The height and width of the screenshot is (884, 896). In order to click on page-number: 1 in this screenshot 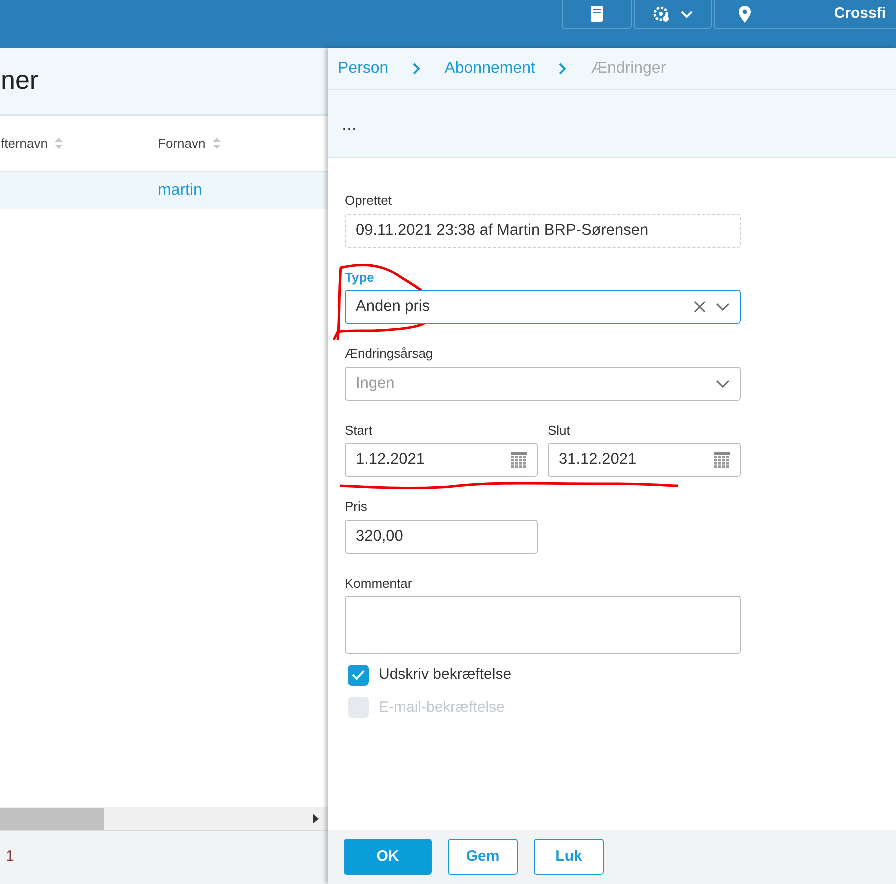, I will do `click(10, 857)`.